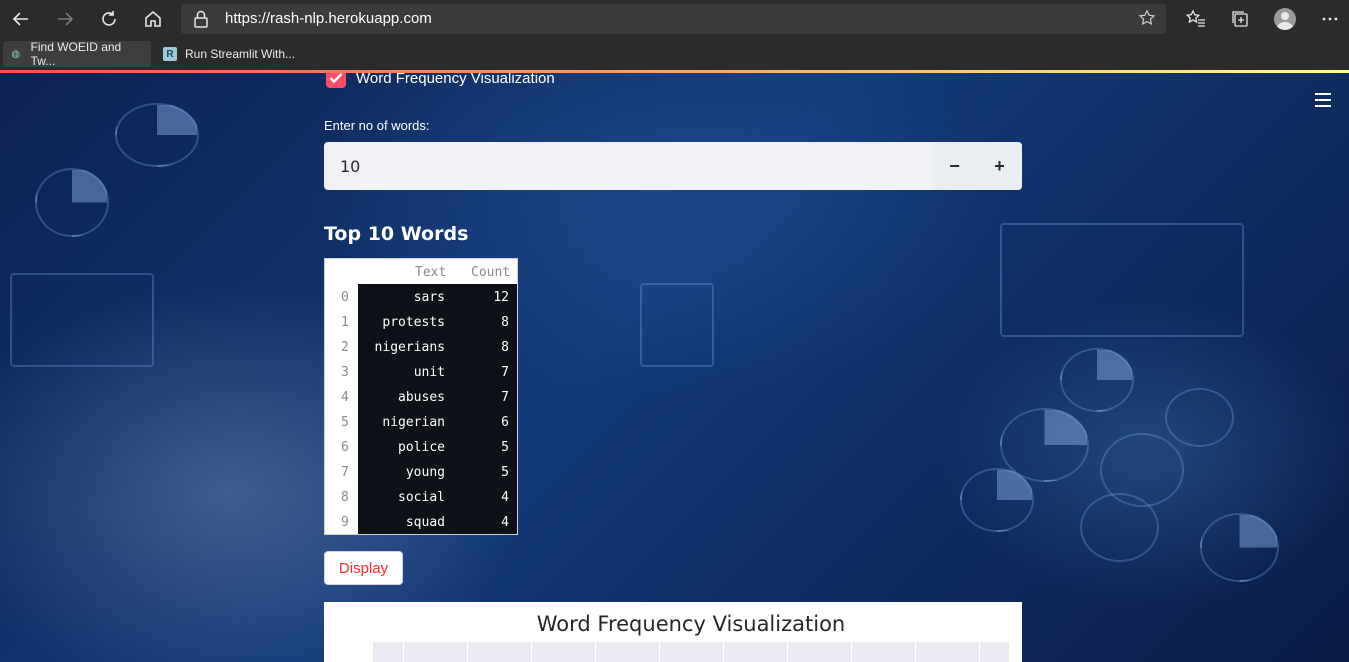  What do you see at coordinates (170, 54) in the screenshot?
I see `r-letter-icon: R` at bounding box center [170, 54].